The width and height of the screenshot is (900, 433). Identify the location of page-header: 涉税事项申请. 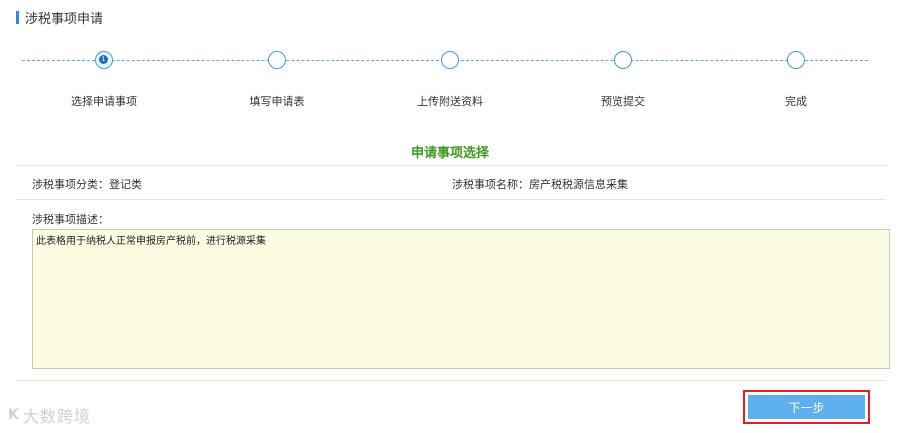
(60, 17).